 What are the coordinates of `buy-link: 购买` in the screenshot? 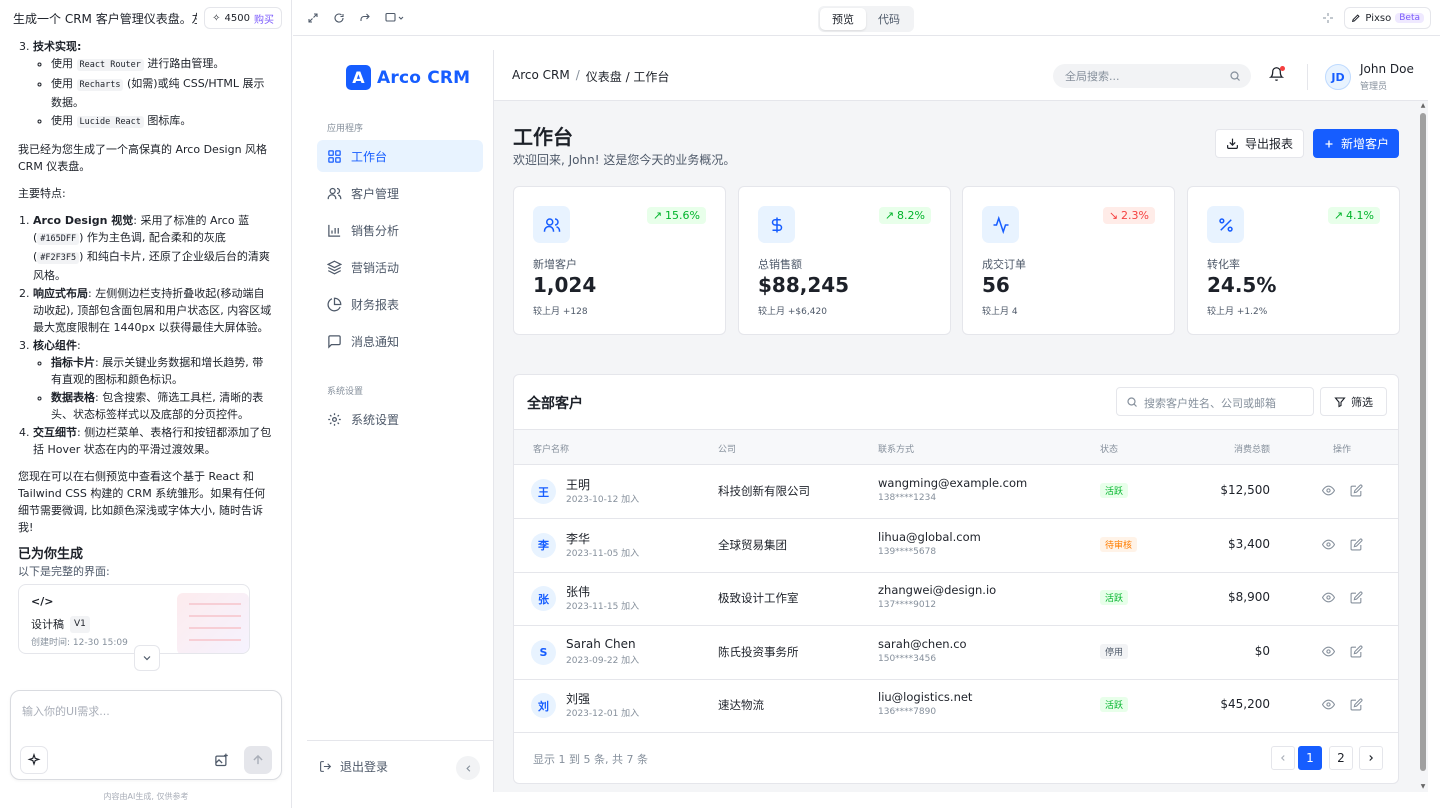 It's located at (264, 18).